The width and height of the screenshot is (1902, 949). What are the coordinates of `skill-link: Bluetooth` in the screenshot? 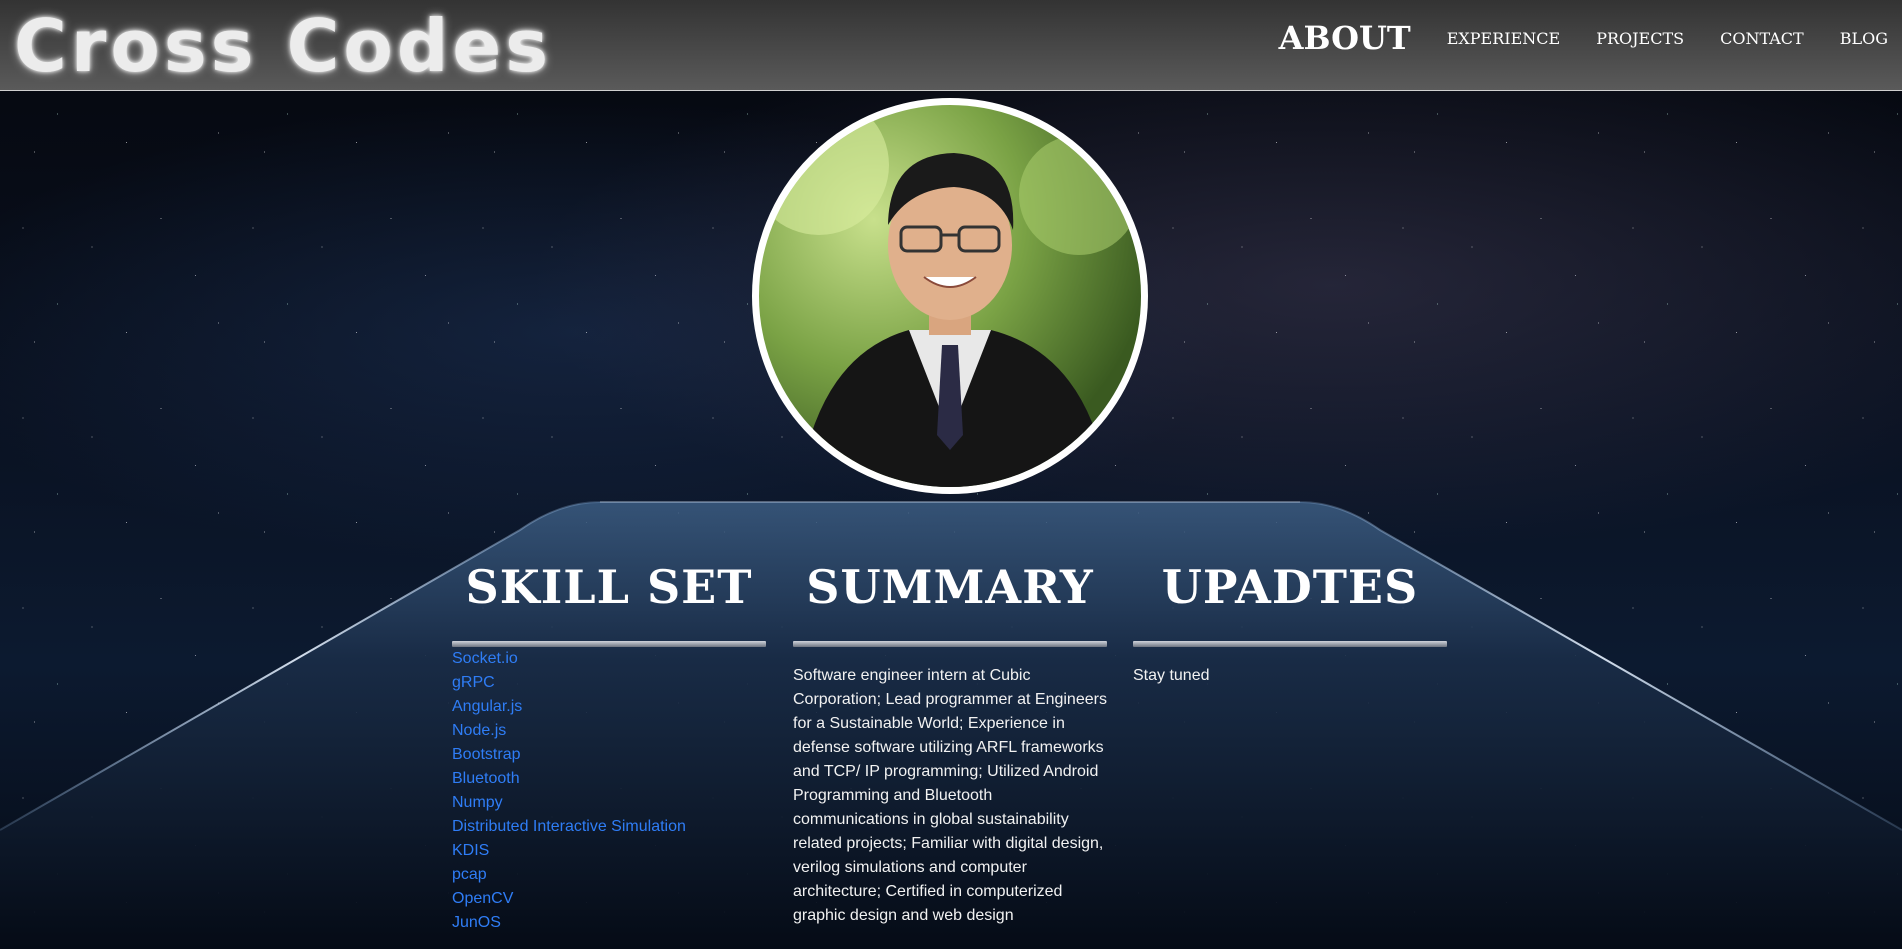 It's located at (486, 778).